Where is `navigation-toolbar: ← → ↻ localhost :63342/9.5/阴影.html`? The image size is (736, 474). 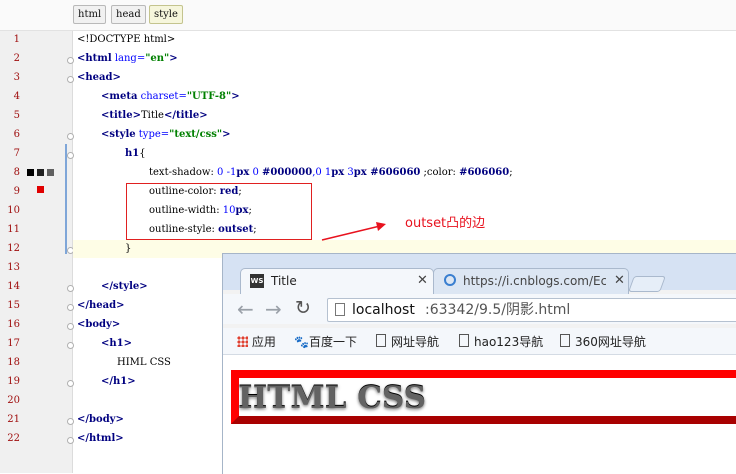
navigation-toolbar: ← → ↻ localhost :63342/9.5/阴影.html is located at coordinates (479, 309).